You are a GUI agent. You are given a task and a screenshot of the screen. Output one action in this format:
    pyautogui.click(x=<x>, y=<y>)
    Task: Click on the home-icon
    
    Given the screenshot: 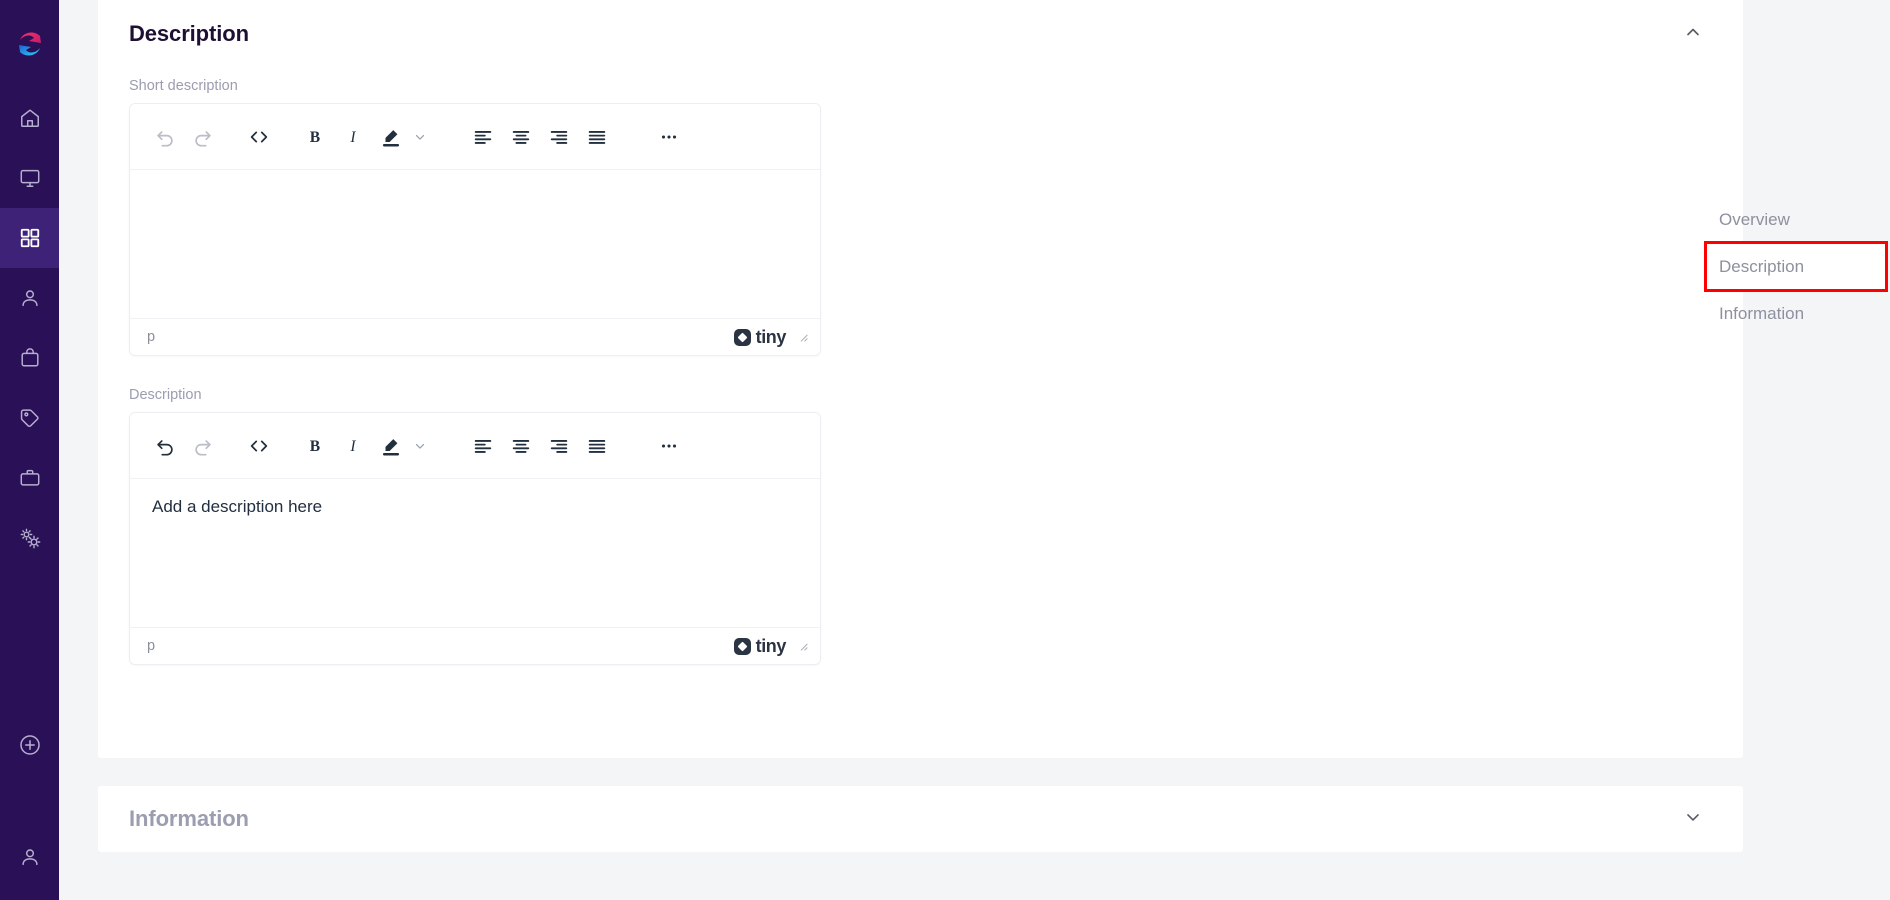 What is the action you would take?
    pyautogui.click(x=29, y=118)
    